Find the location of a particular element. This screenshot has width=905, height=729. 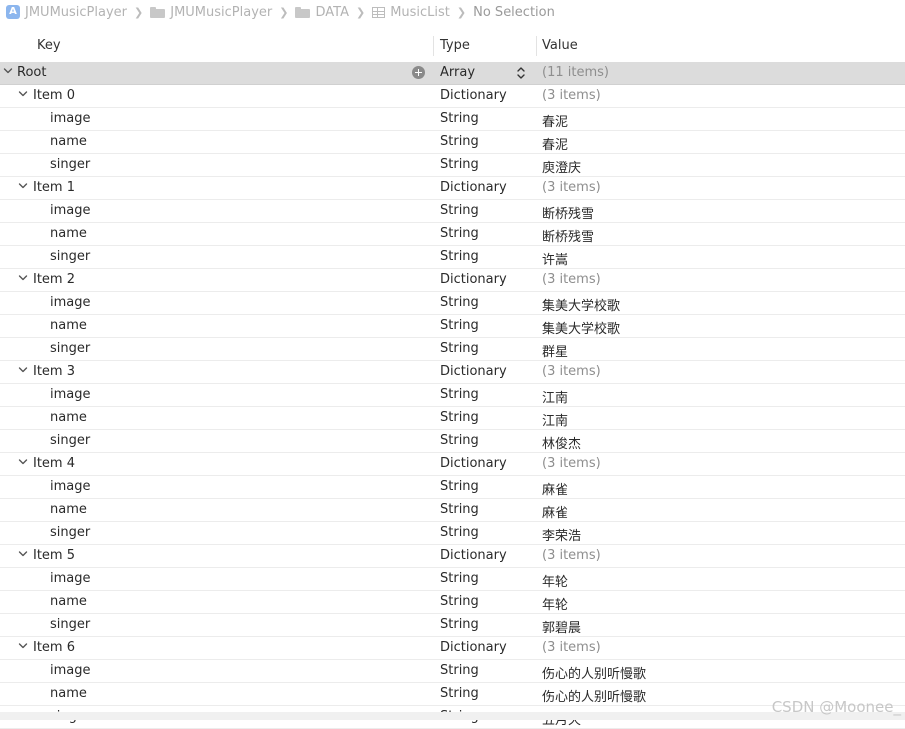

row-value: 麻雀 is located at coordinates (555, 488).